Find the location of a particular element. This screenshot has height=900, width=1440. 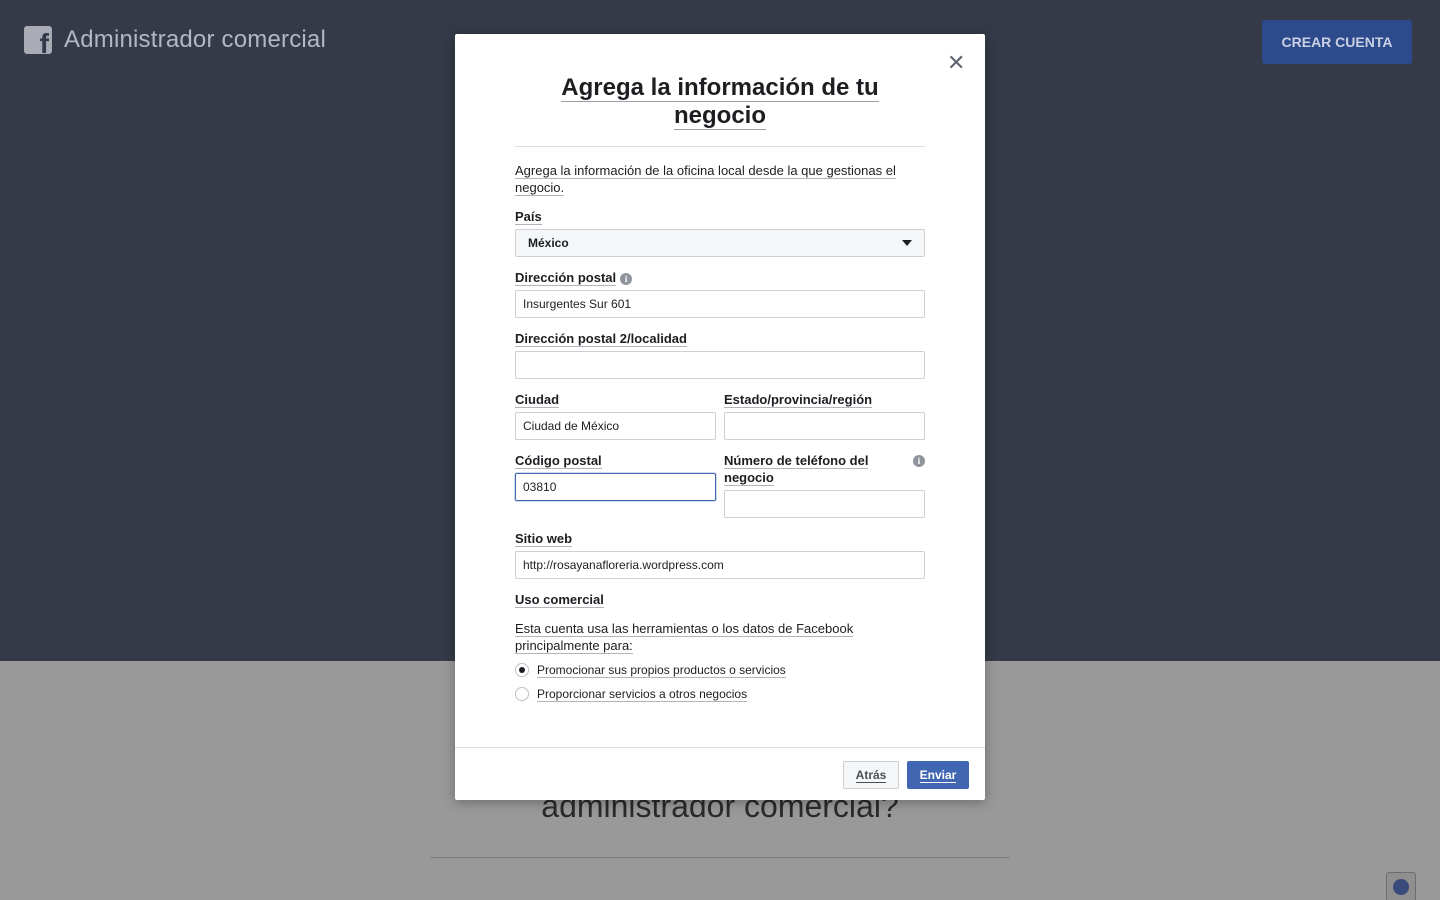

city-input: Ciudad de México is located at coordinates (615, 426).